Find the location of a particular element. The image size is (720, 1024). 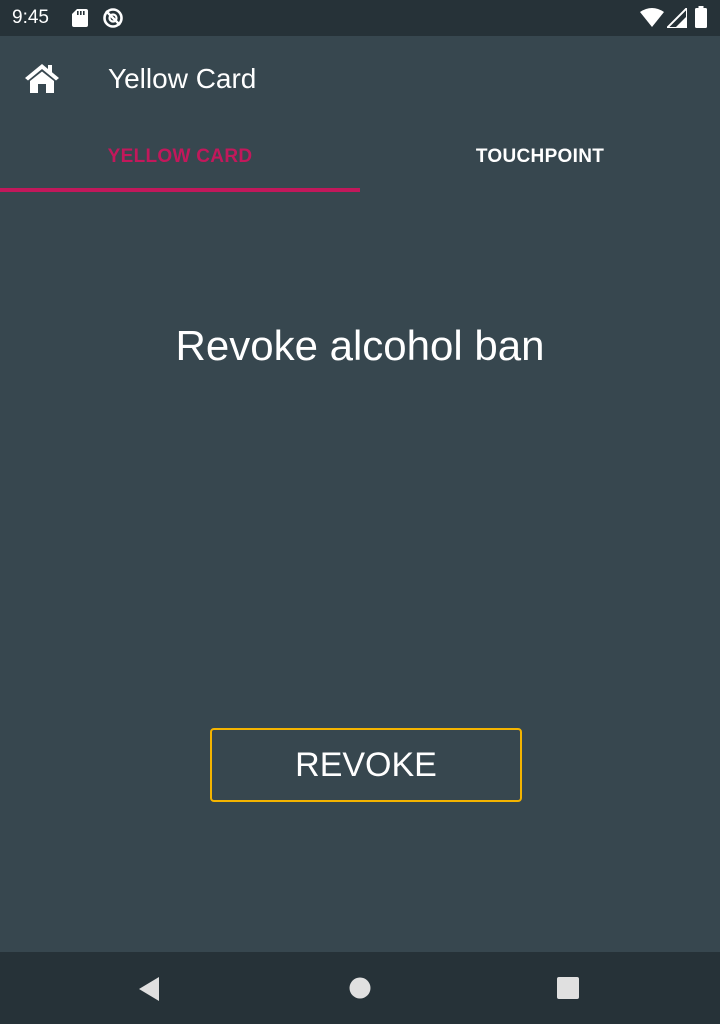

home-icon is located at coordinates (42, 78).